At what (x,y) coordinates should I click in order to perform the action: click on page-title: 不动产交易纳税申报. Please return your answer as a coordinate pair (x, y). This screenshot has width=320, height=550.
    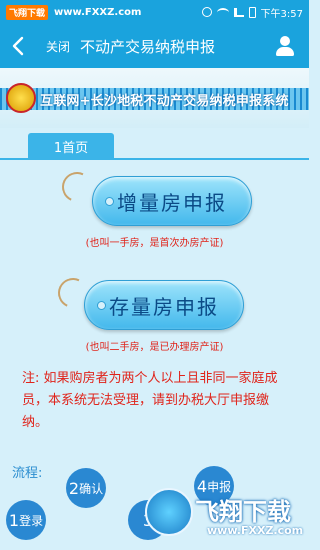
    Looking at the image, I should click on (148, 46).